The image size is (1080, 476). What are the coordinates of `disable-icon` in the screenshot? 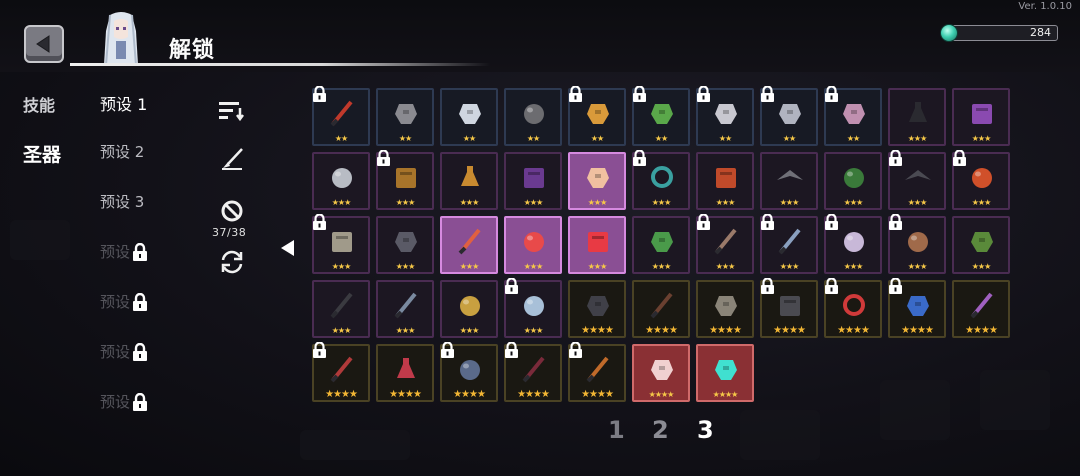 It's located at (232, 211).